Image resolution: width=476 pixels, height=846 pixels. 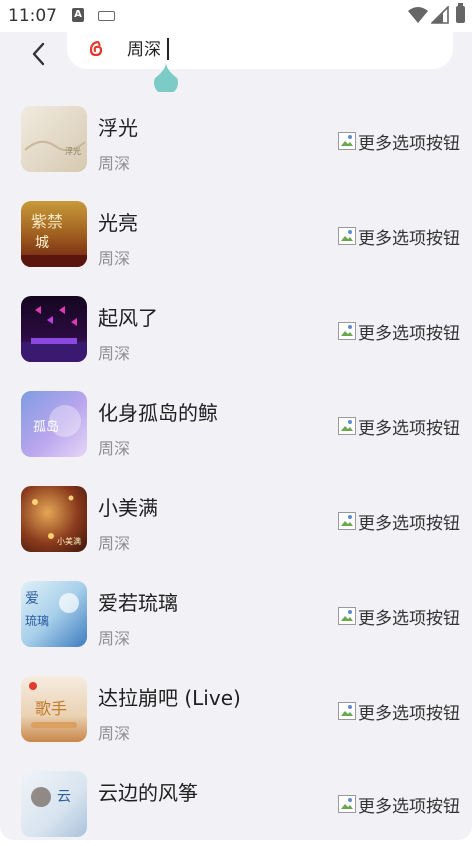 What do you see at coordinates (32, 599) in the screenshot?
I see `svg-text: 爱` at bounding box center [32, 599].